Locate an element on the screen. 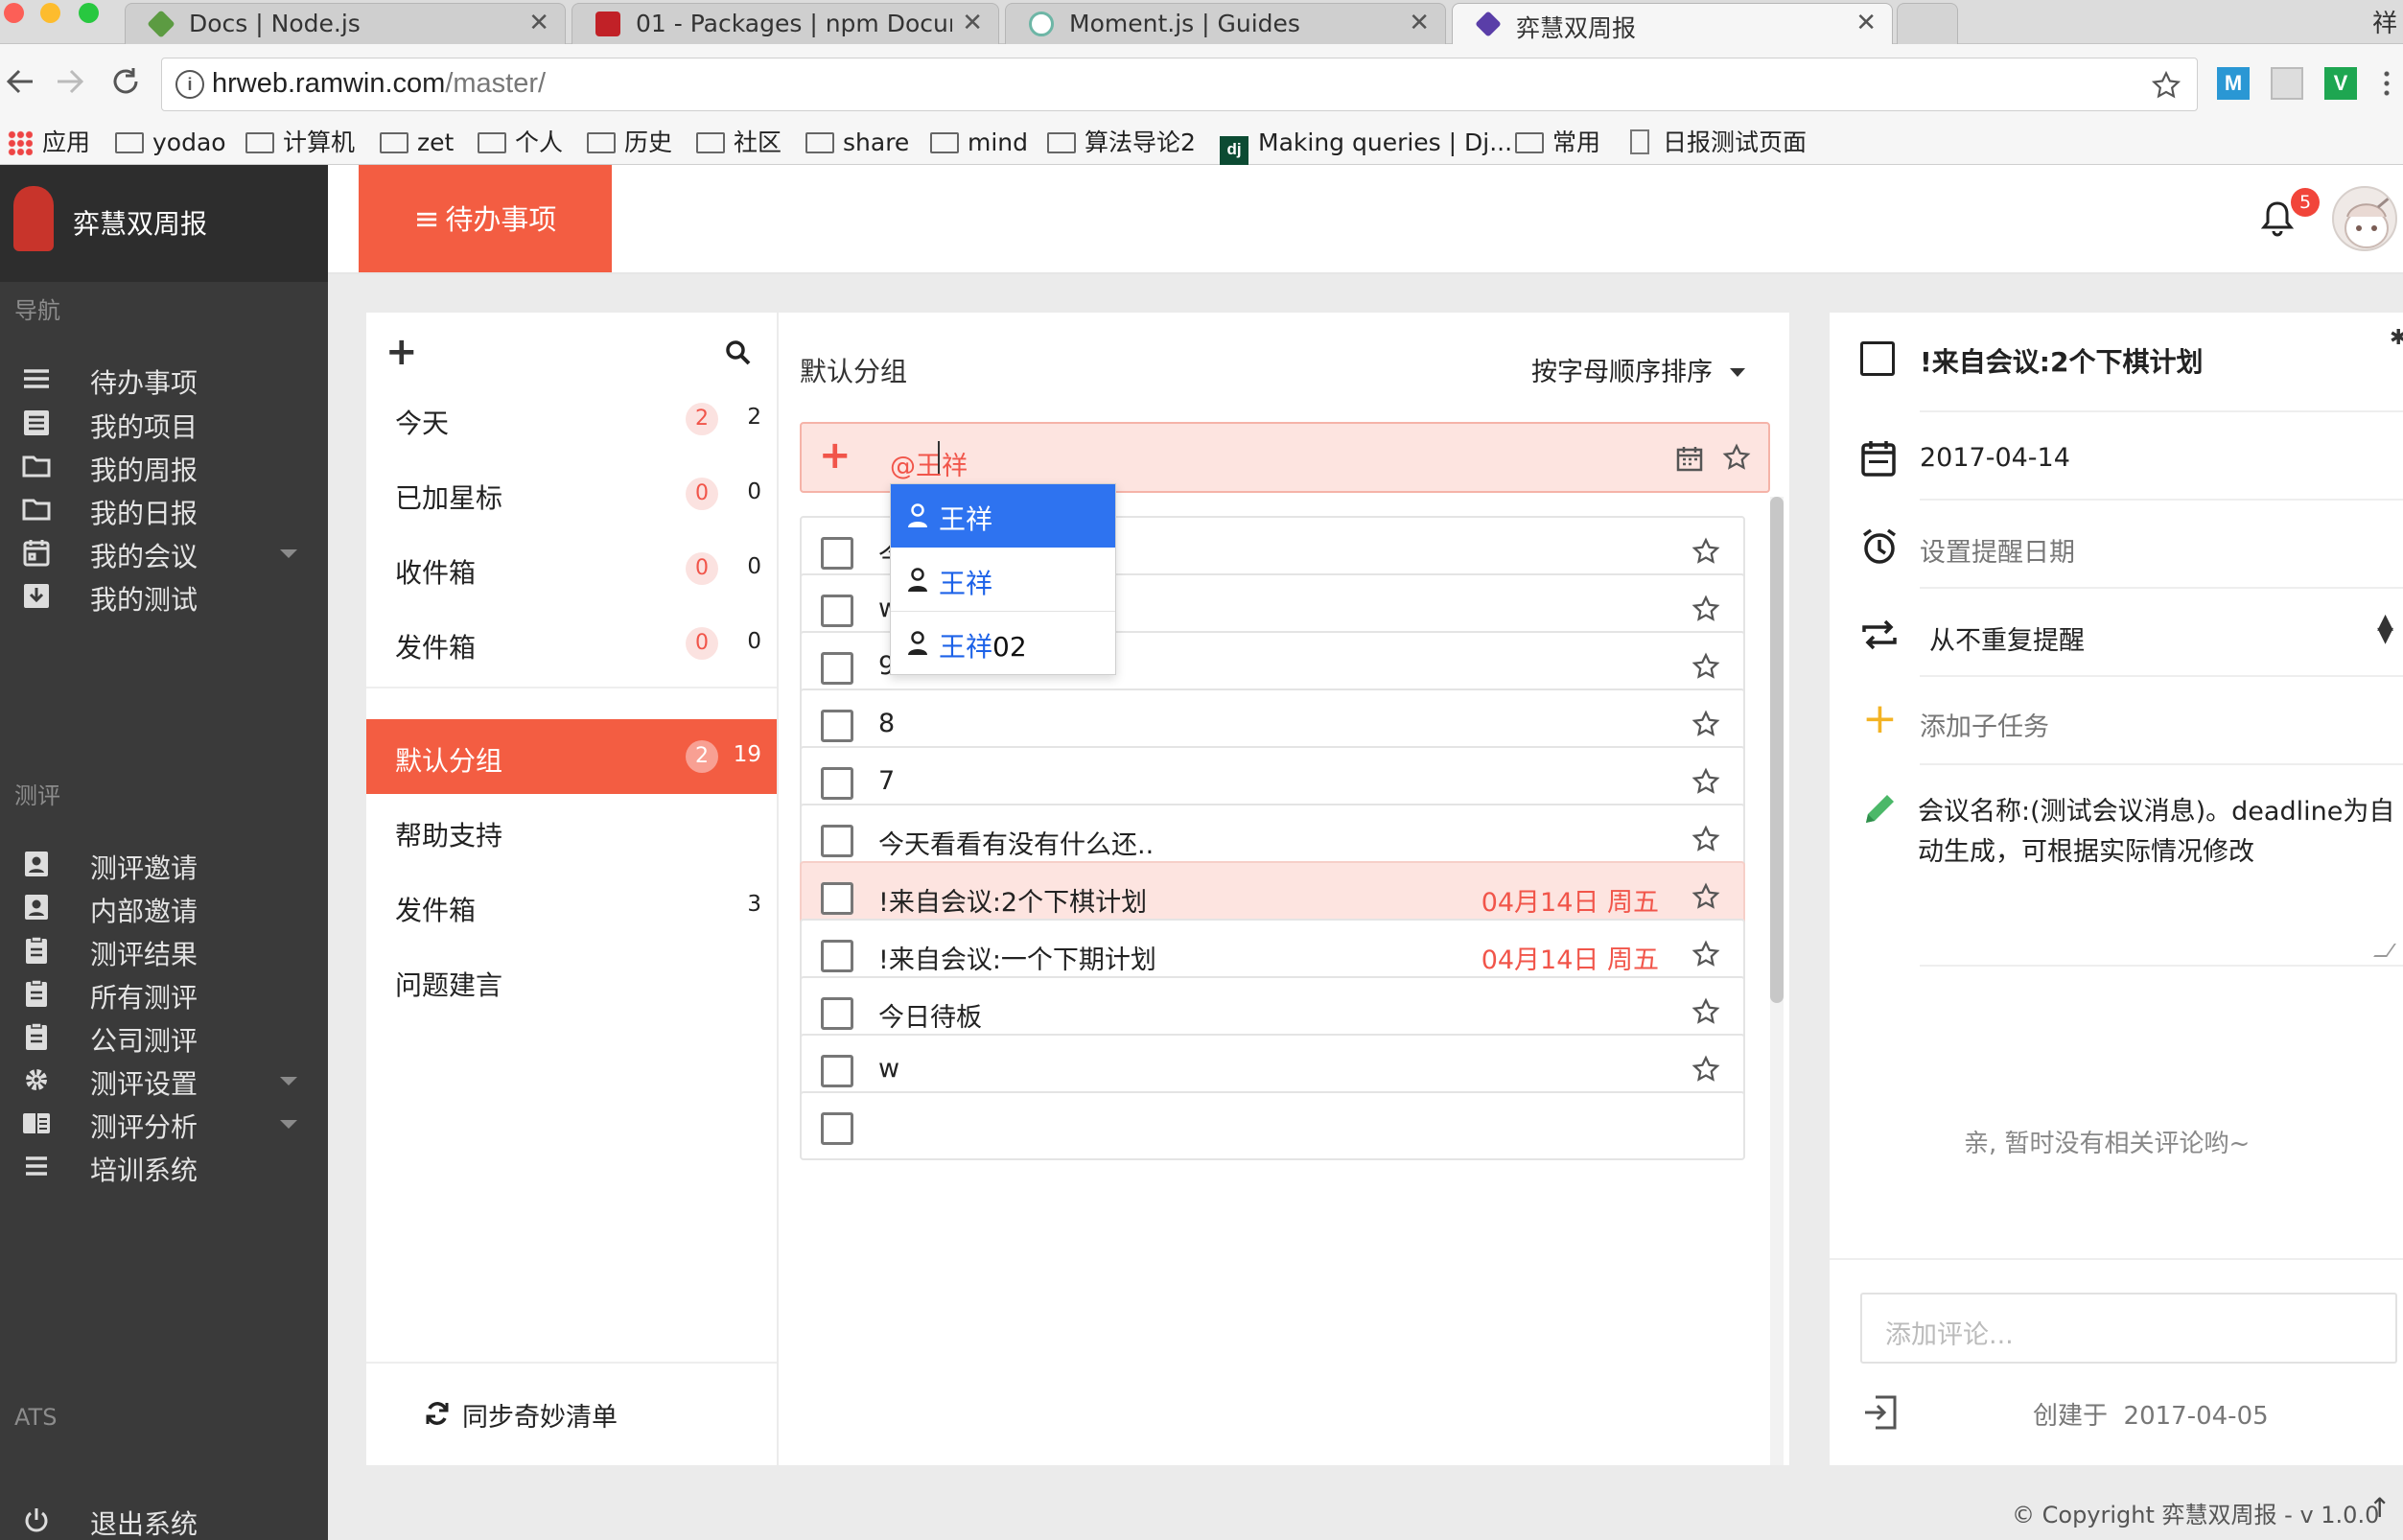  sidebar-item-tests: 我的测试 is located at coordinates (164, 596).